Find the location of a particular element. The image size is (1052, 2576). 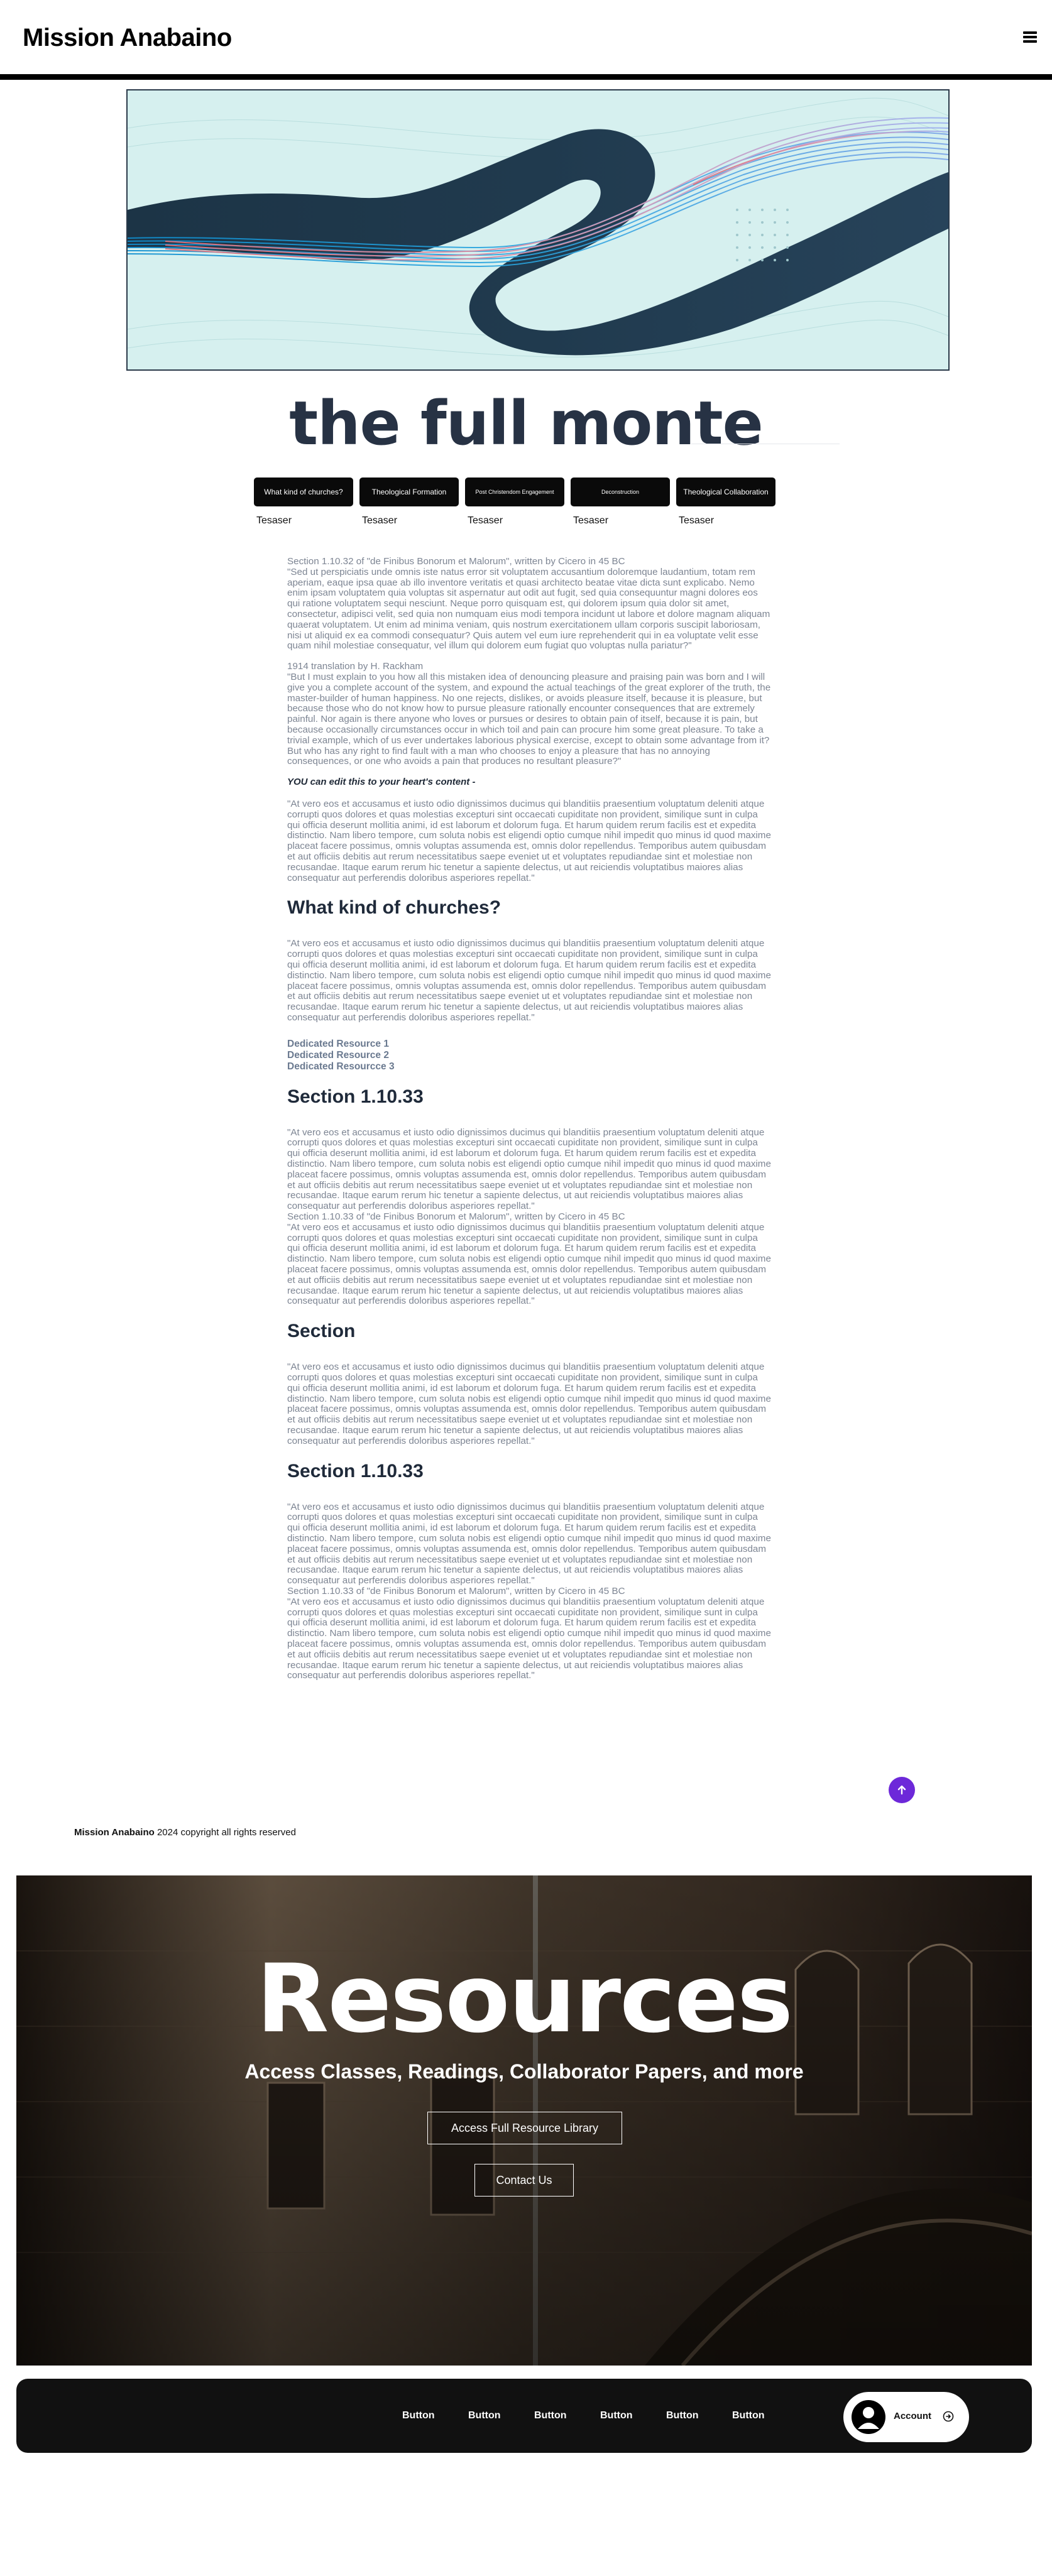

tab-button: Theological Formation is located at coordinates (409, 492).